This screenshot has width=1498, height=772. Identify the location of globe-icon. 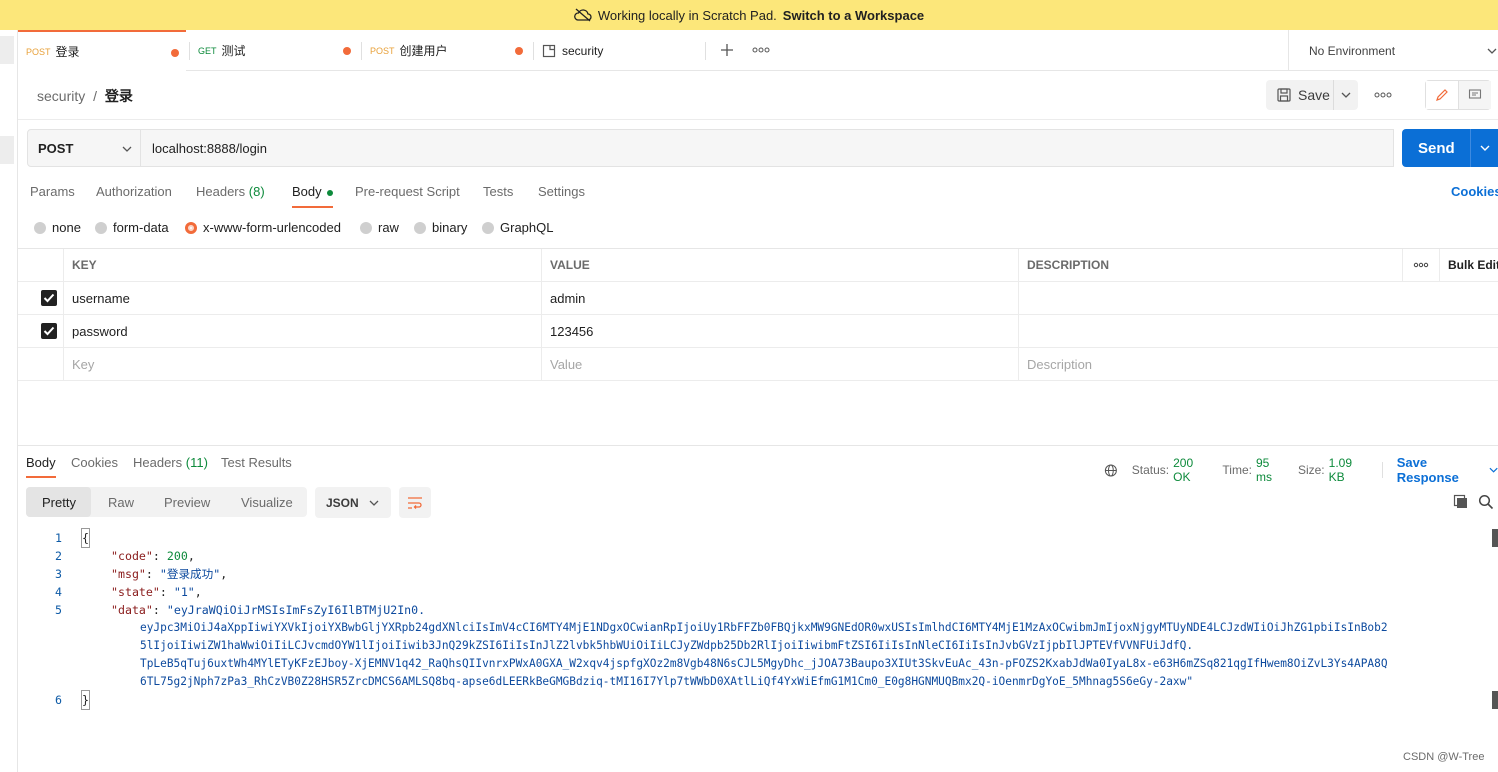
(1111, 470).